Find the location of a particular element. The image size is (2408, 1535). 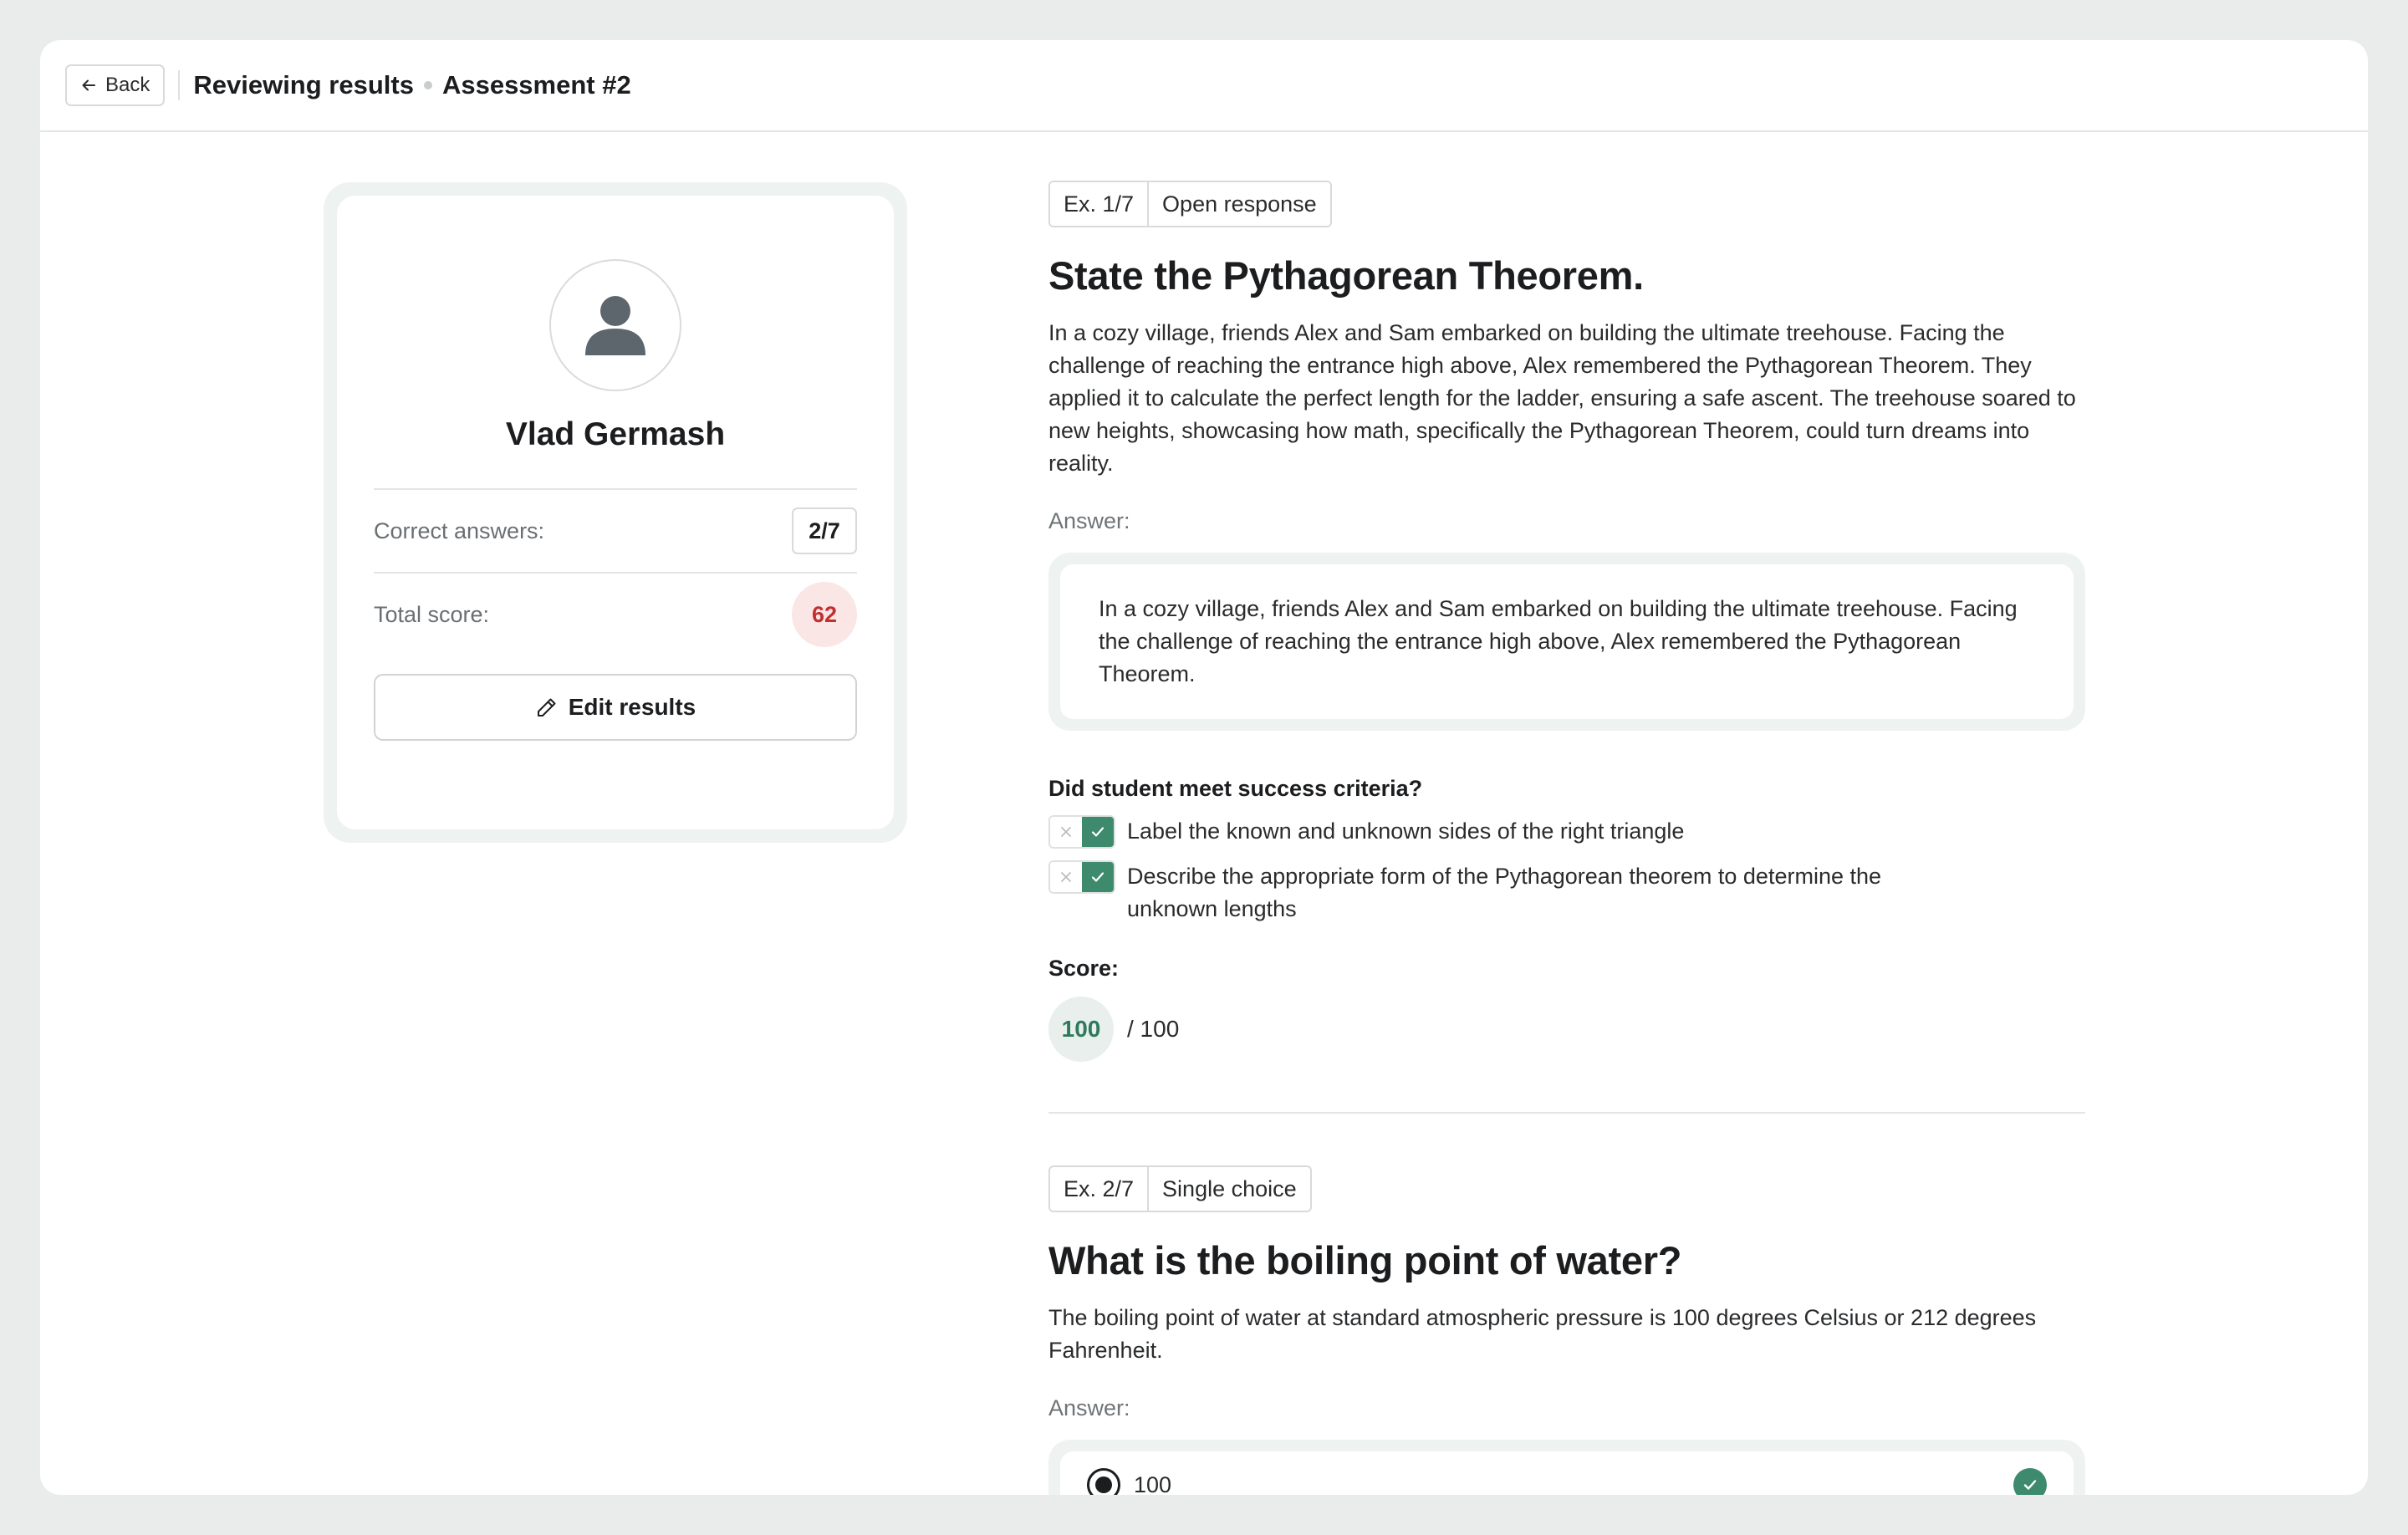

radio-button is located at coordinates (1103, 1481).